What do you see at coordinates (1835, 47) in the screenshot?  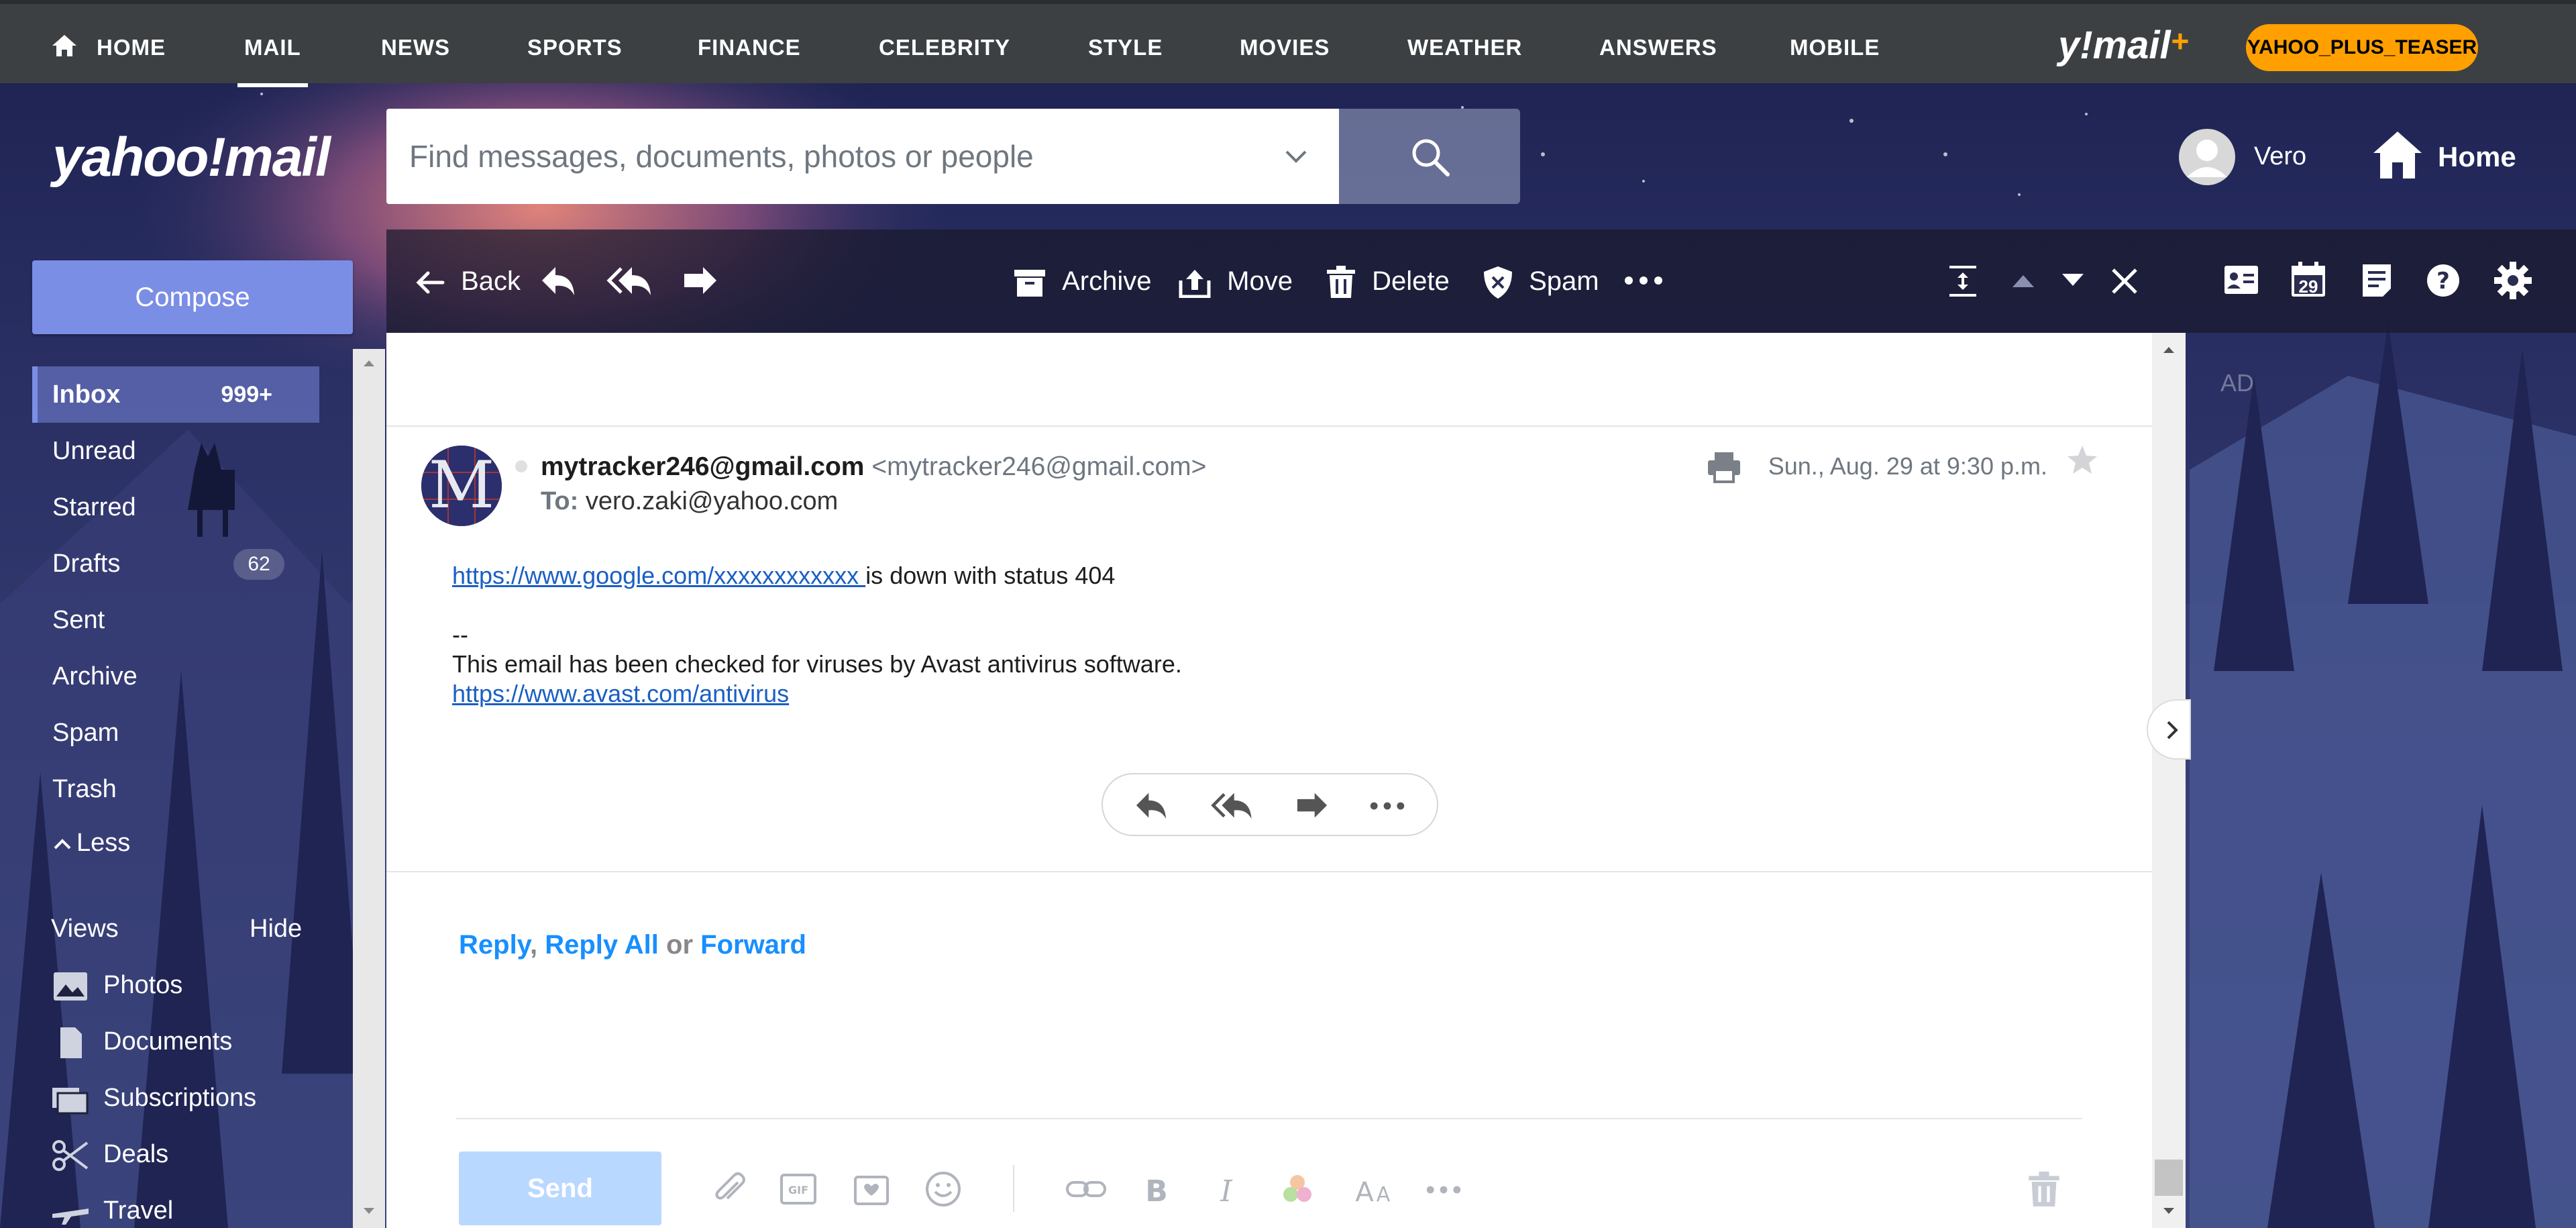 I see `nav-mobile: MOBILE` at bounding box center [1835, 47].